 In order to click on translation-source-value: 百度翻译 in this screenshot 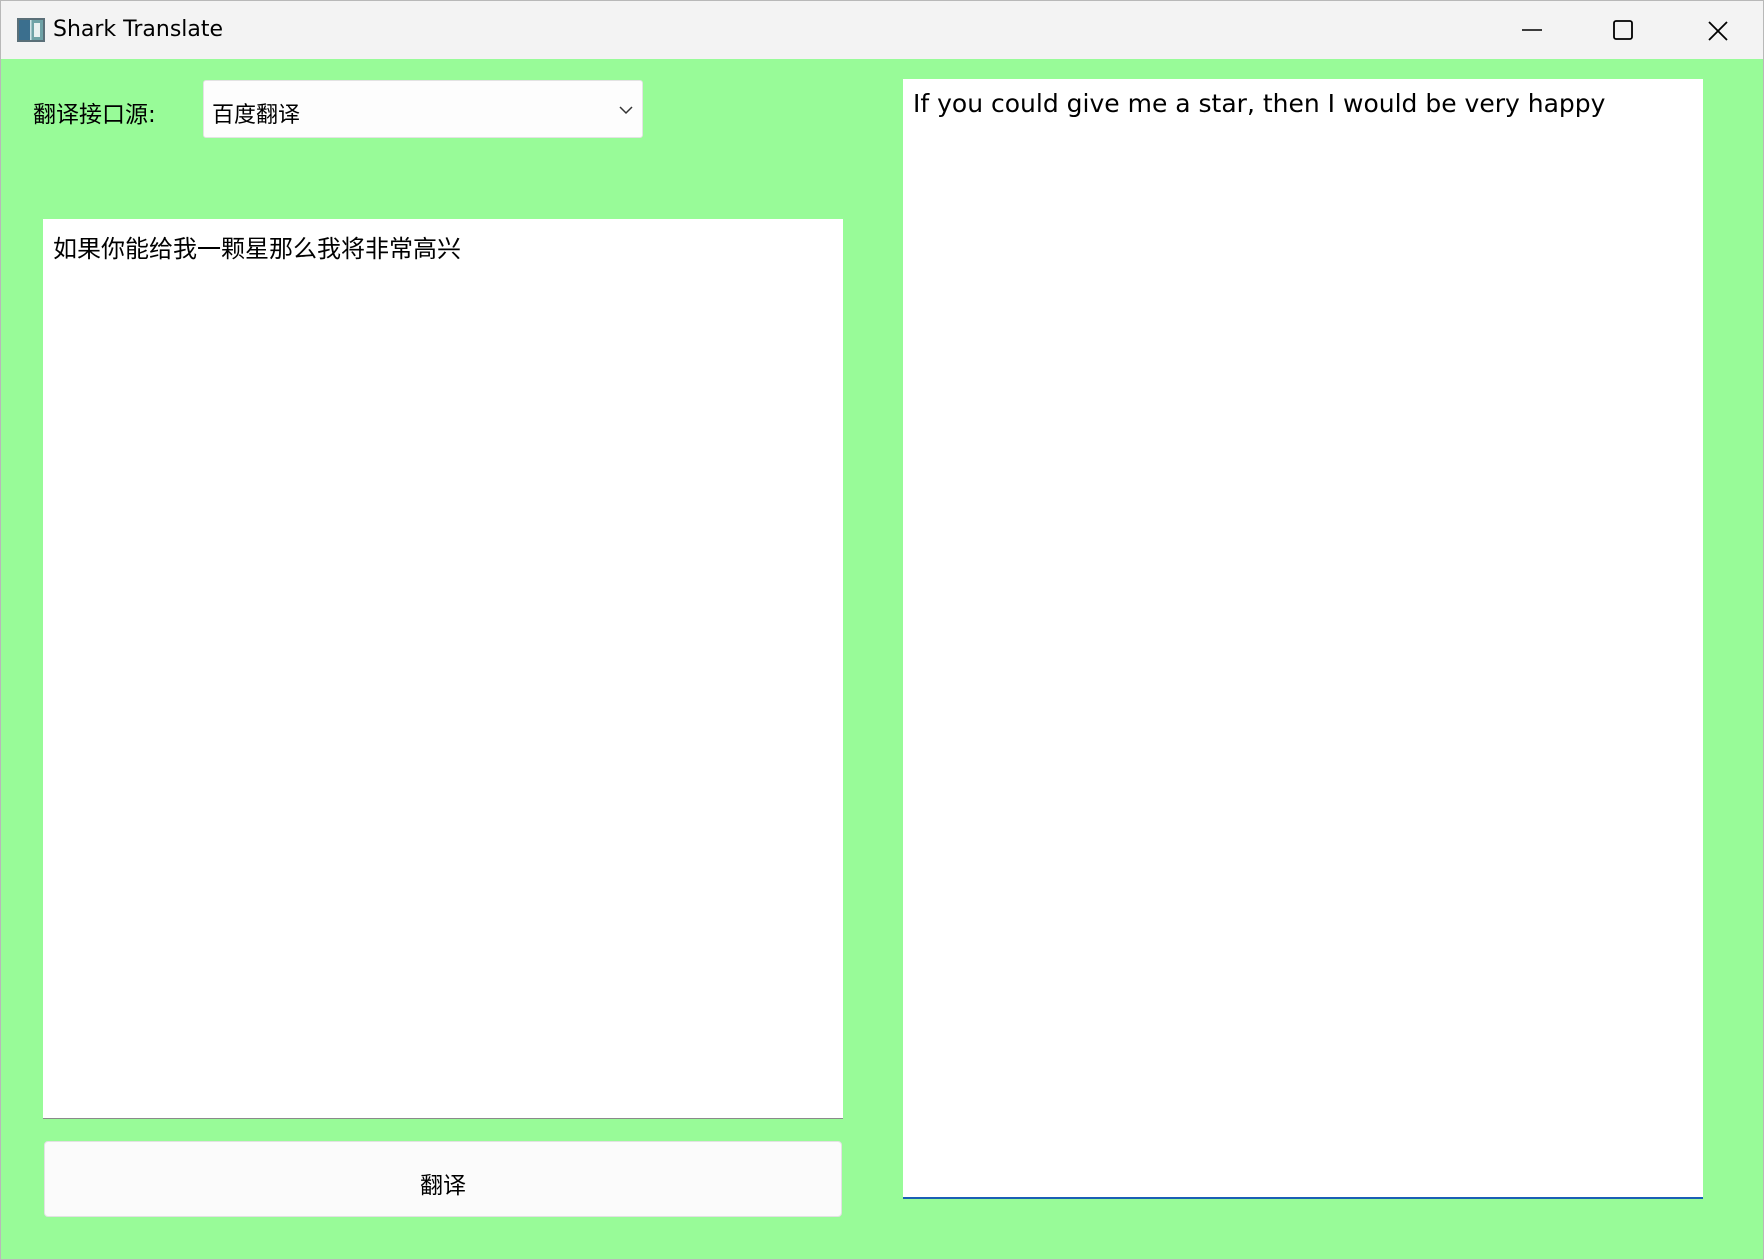, I will do `click(256, 115)`.